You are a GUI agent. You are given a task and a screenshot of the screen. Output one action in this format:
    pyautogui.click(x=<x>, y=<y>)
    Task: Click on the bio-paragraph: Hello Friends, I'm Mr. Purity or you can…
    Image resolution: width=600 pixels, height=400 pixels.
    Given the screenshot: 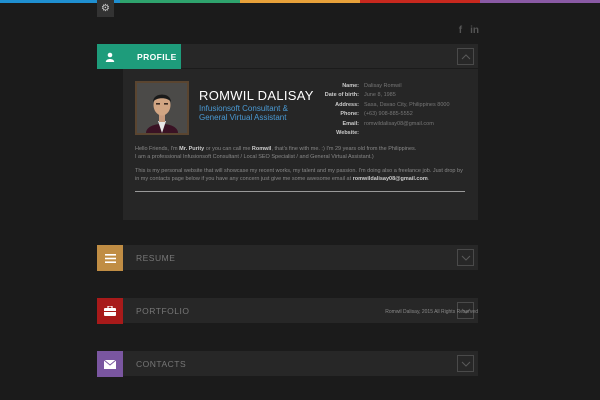 What is the action you would take?
    pyautogui.click(x=276, y=153)
    